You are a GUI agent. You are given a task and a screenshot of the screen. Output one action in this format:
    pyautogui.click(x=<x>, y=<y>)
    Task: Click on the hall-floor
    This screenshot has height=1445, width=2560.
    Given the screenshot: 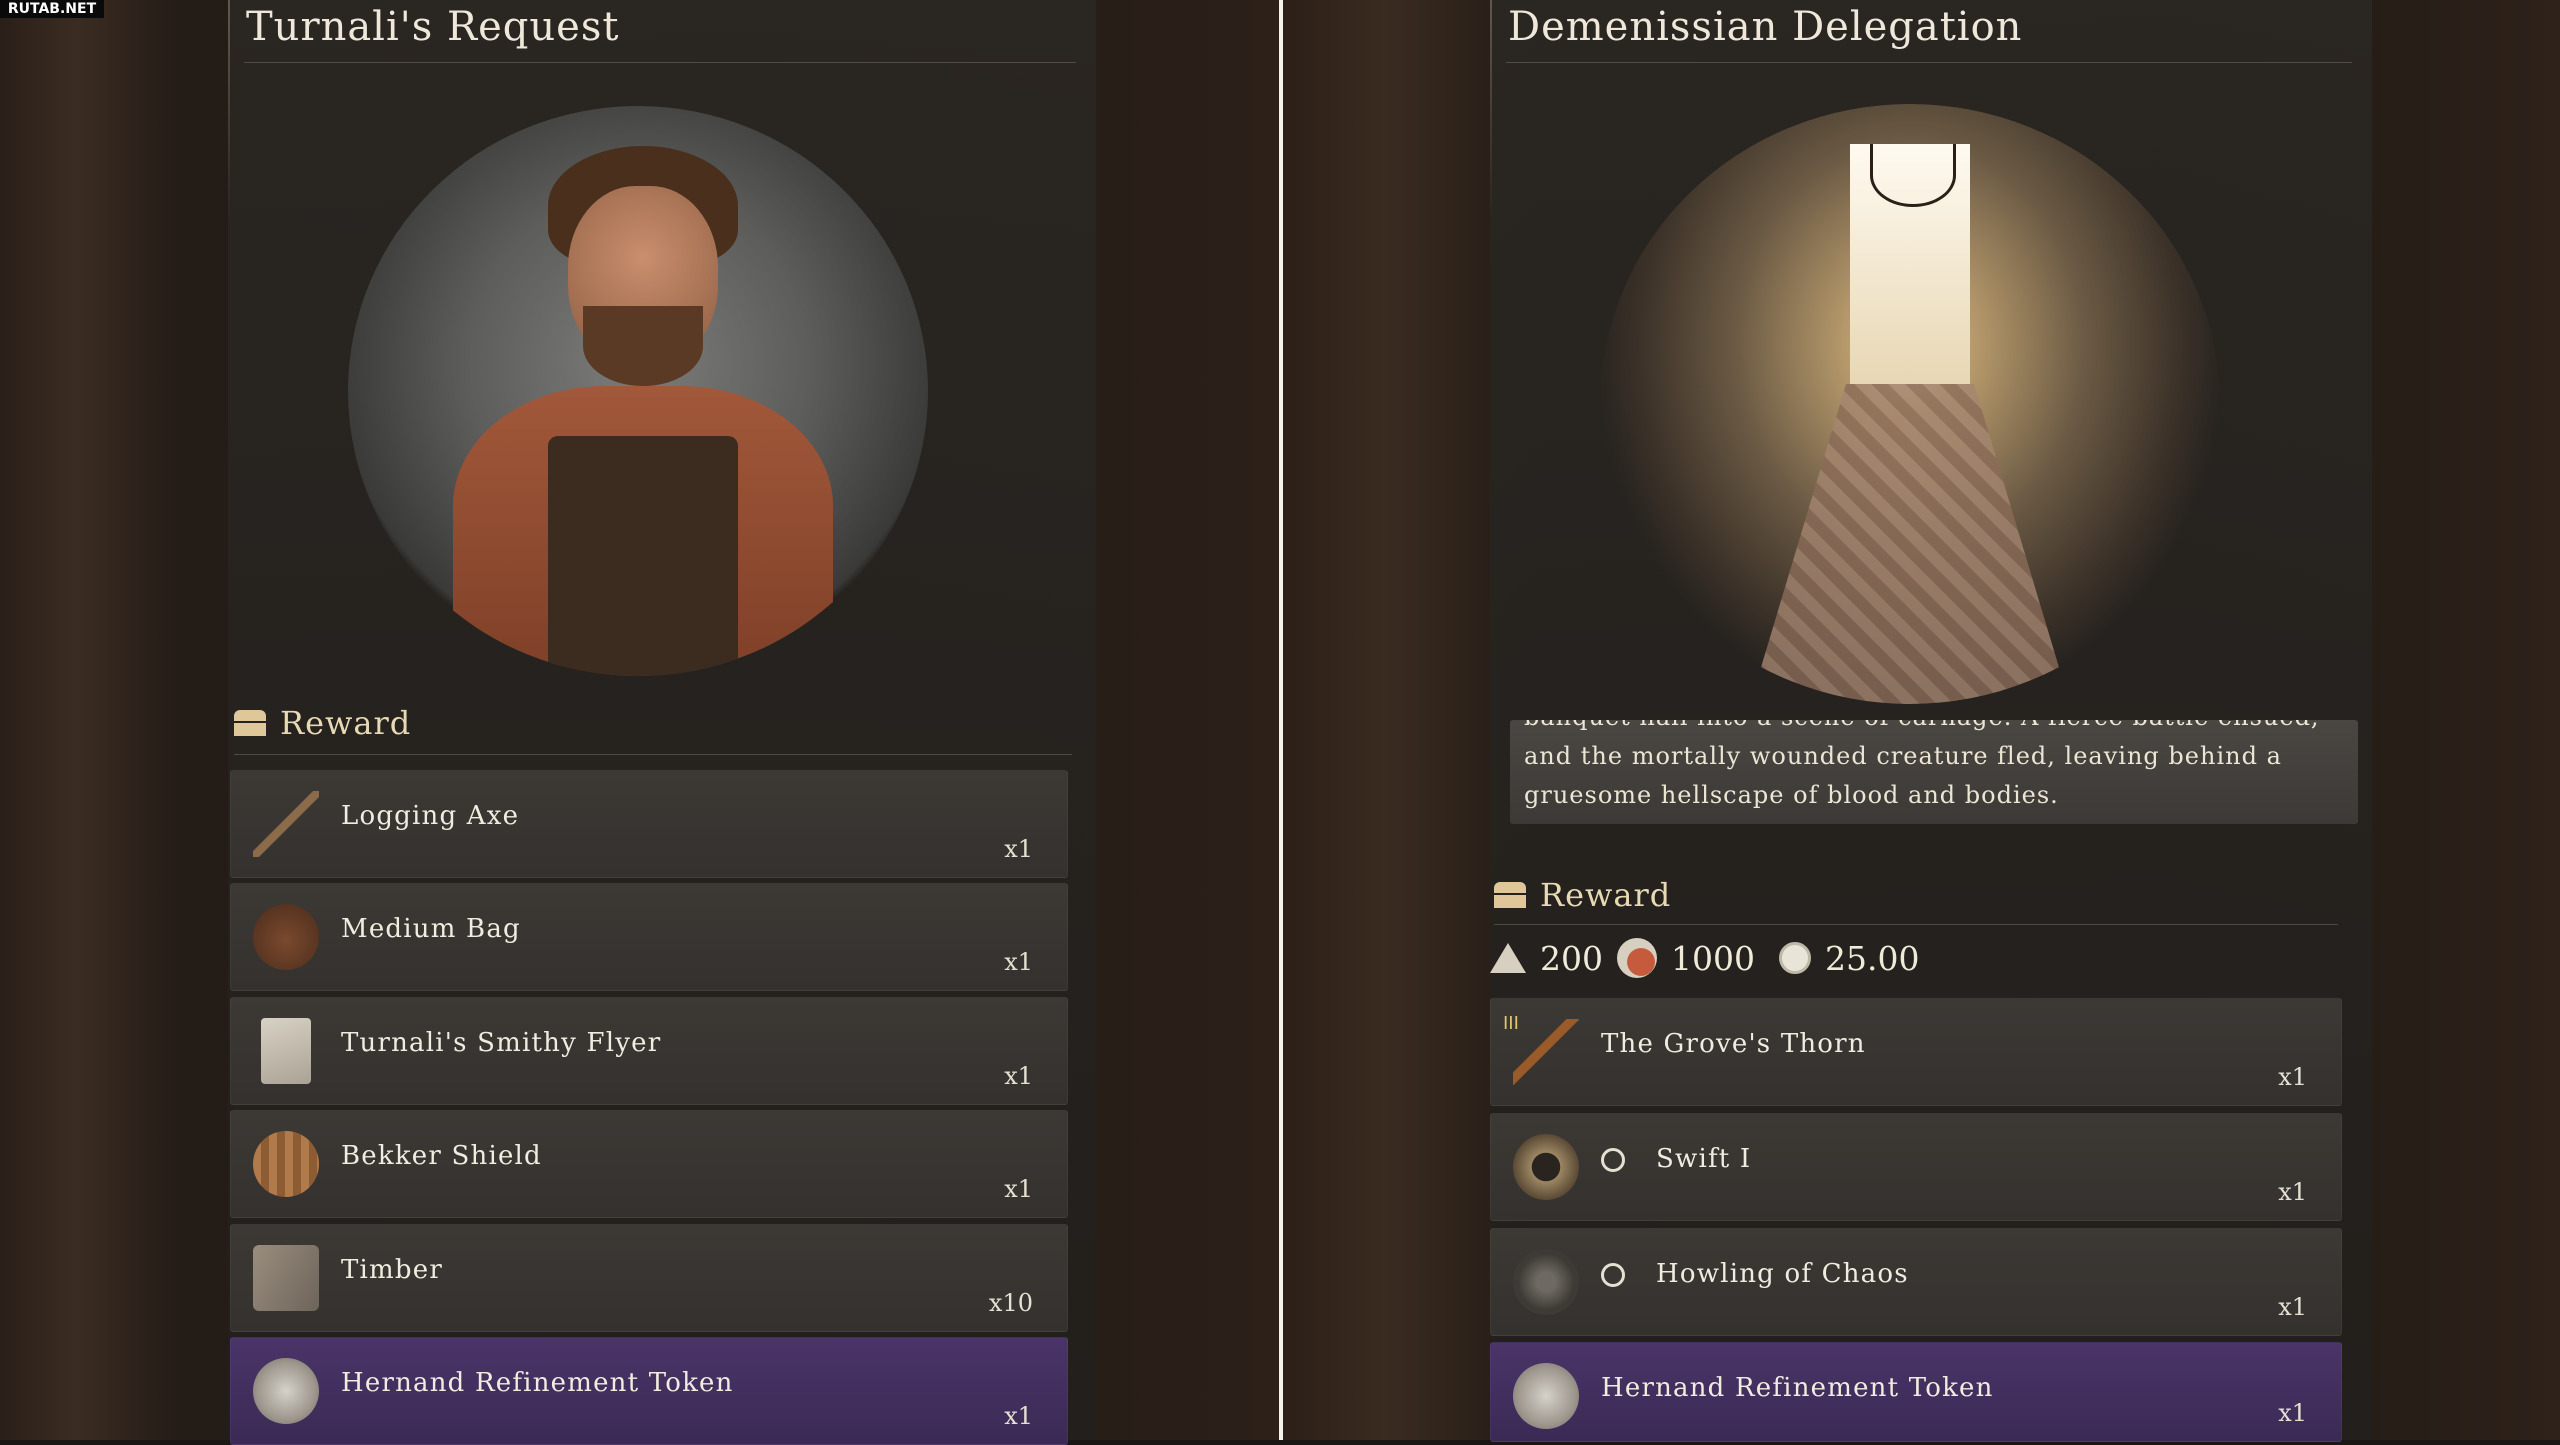 What is the action you would take?
    pyautogui.click(x=1910, y=544)
    